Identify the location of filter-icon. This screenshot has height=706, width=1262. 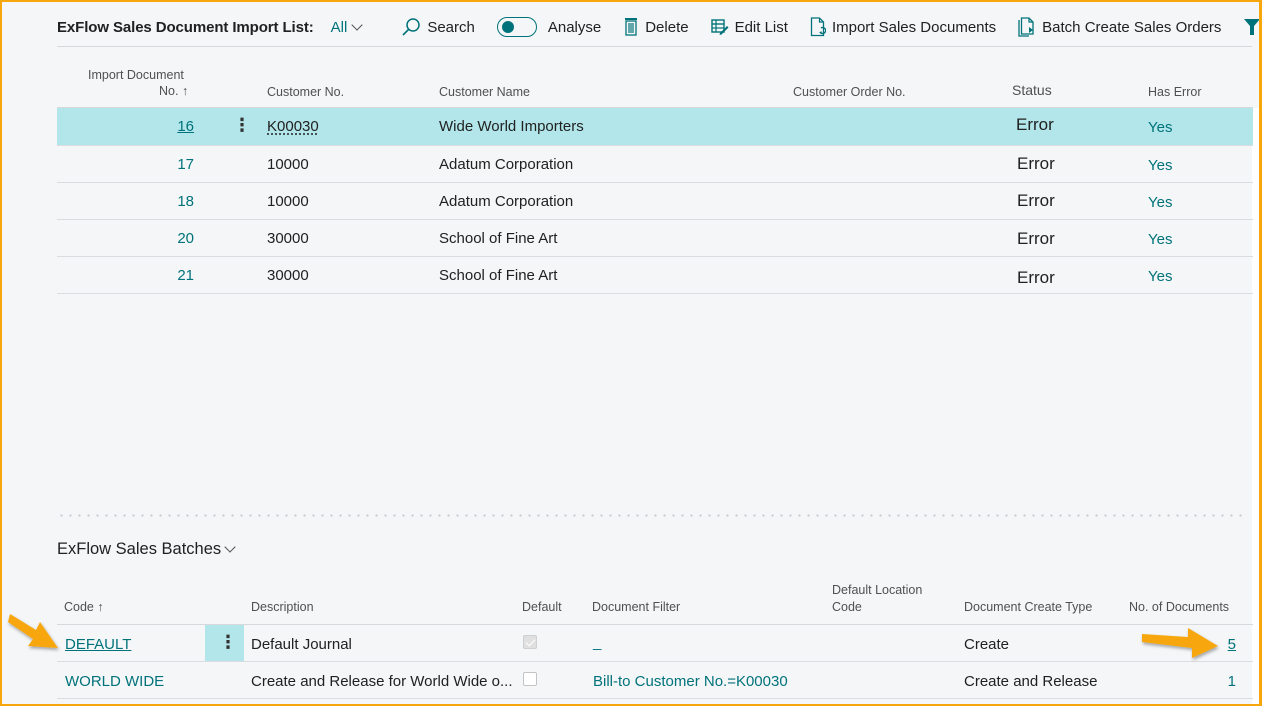
(1252, 27).